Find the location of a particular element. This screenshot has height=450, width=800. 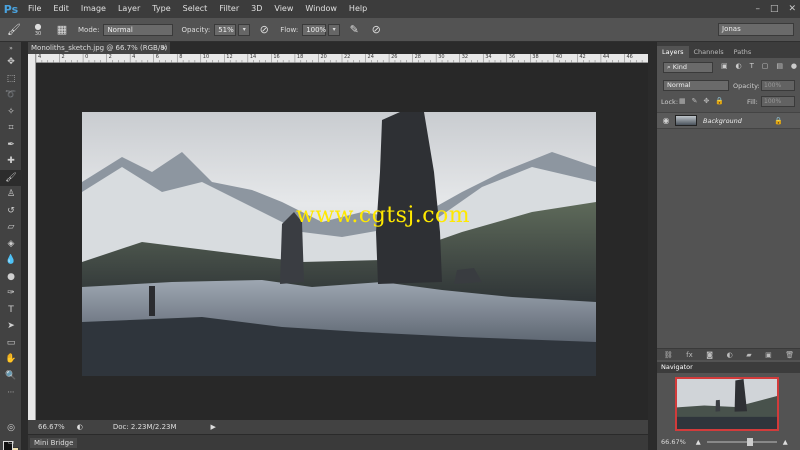

menu-edit: Edit is located at coordinates (61, 9).